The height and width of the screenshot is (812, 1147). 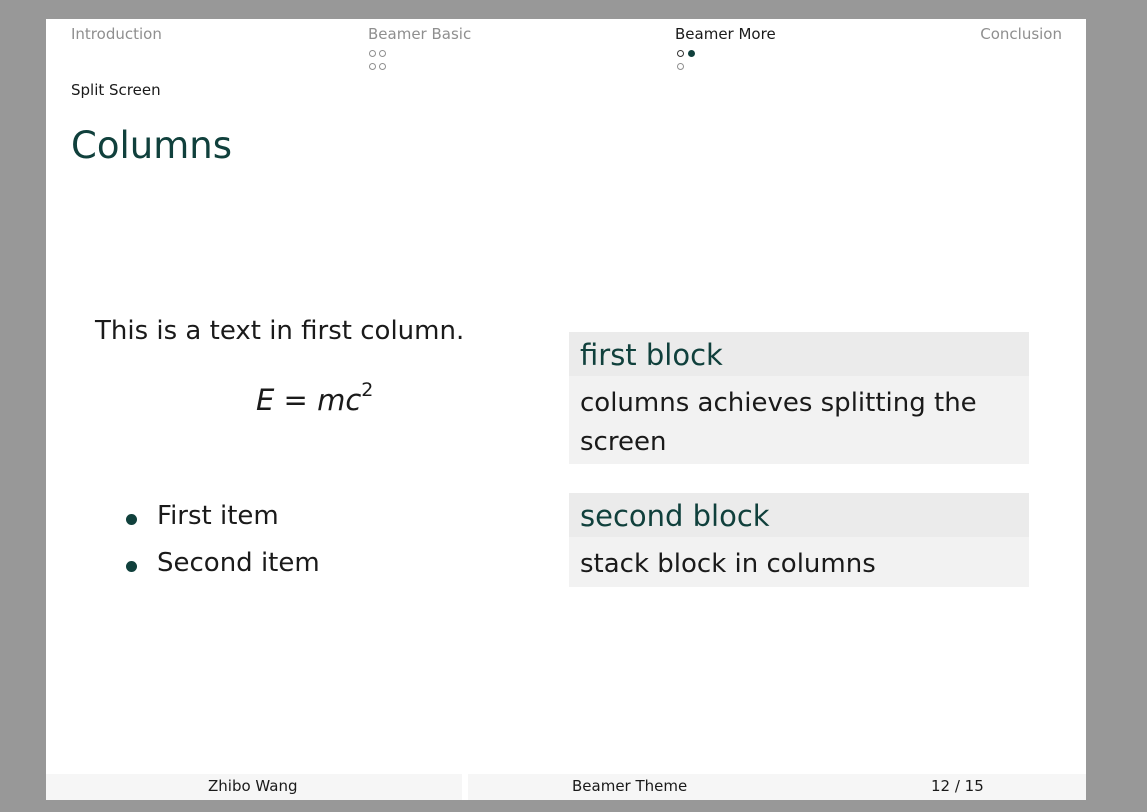 I want to click on nav-section-introduction: Introduction, so click(x=116, y=34).